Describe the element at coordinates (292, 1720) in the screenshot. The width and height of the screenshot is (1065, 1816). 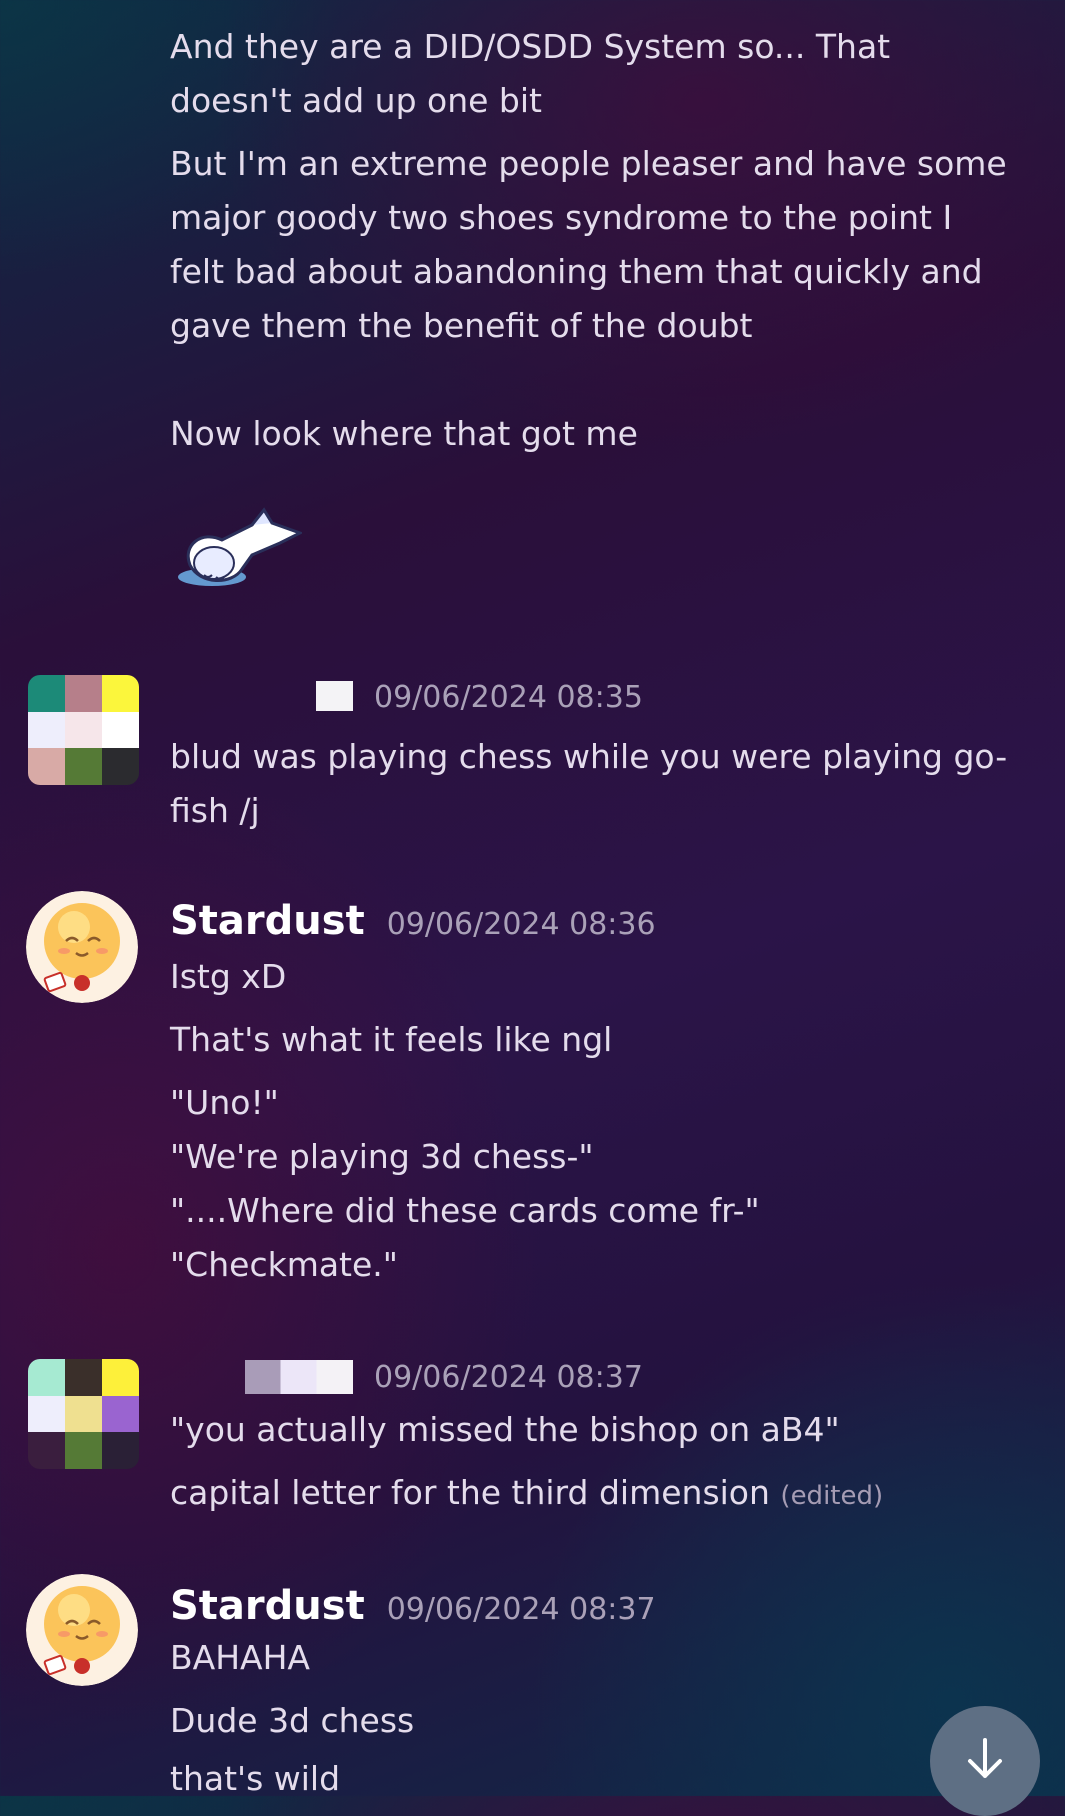
I see `message-text: Dude 3d chess` at that location.